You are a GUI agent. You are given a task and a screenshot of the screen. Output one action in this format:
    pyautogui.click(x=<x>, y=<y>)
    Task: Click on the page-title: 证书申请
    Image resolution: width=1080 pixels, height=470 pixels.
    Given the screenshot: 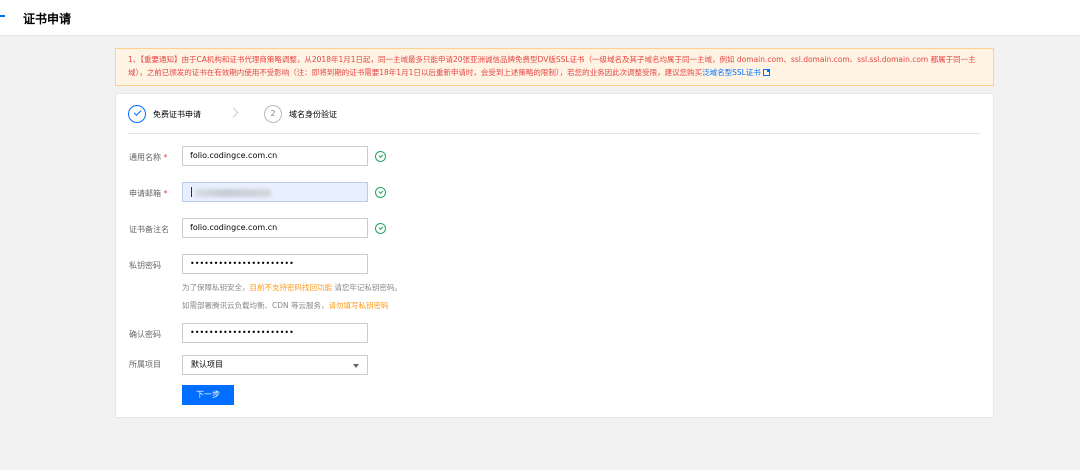 What is the action you would take?
    pyautogui.click(x=47, y=19)
    